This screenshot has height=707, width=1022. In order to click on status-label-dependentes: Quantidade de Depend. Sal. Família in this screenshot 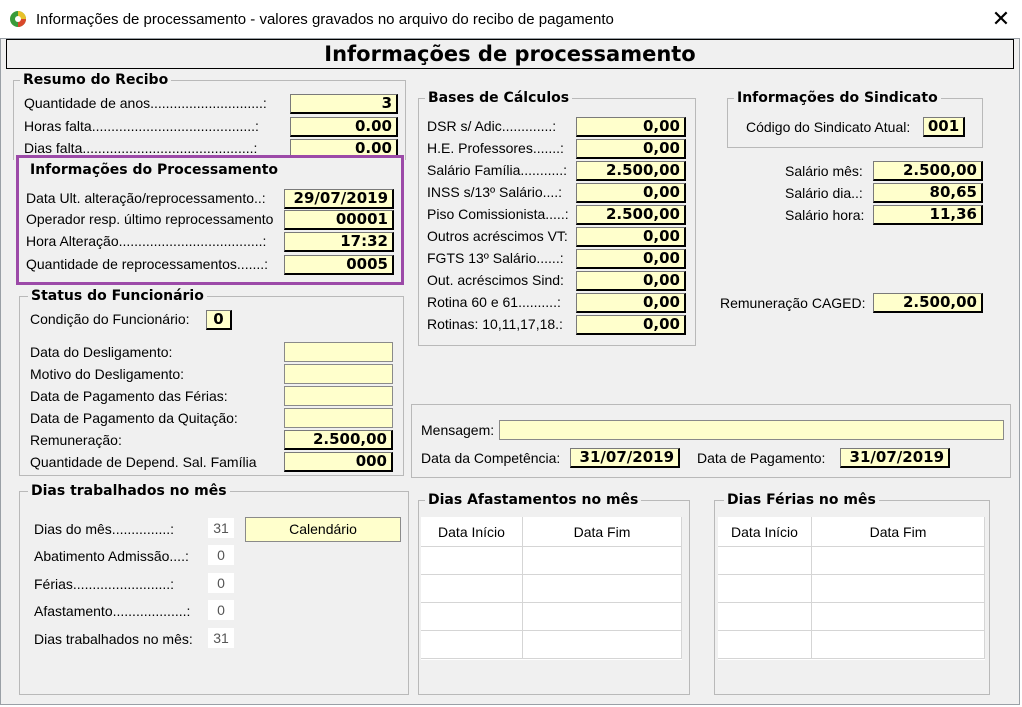, I will do `click(143, 462)`.